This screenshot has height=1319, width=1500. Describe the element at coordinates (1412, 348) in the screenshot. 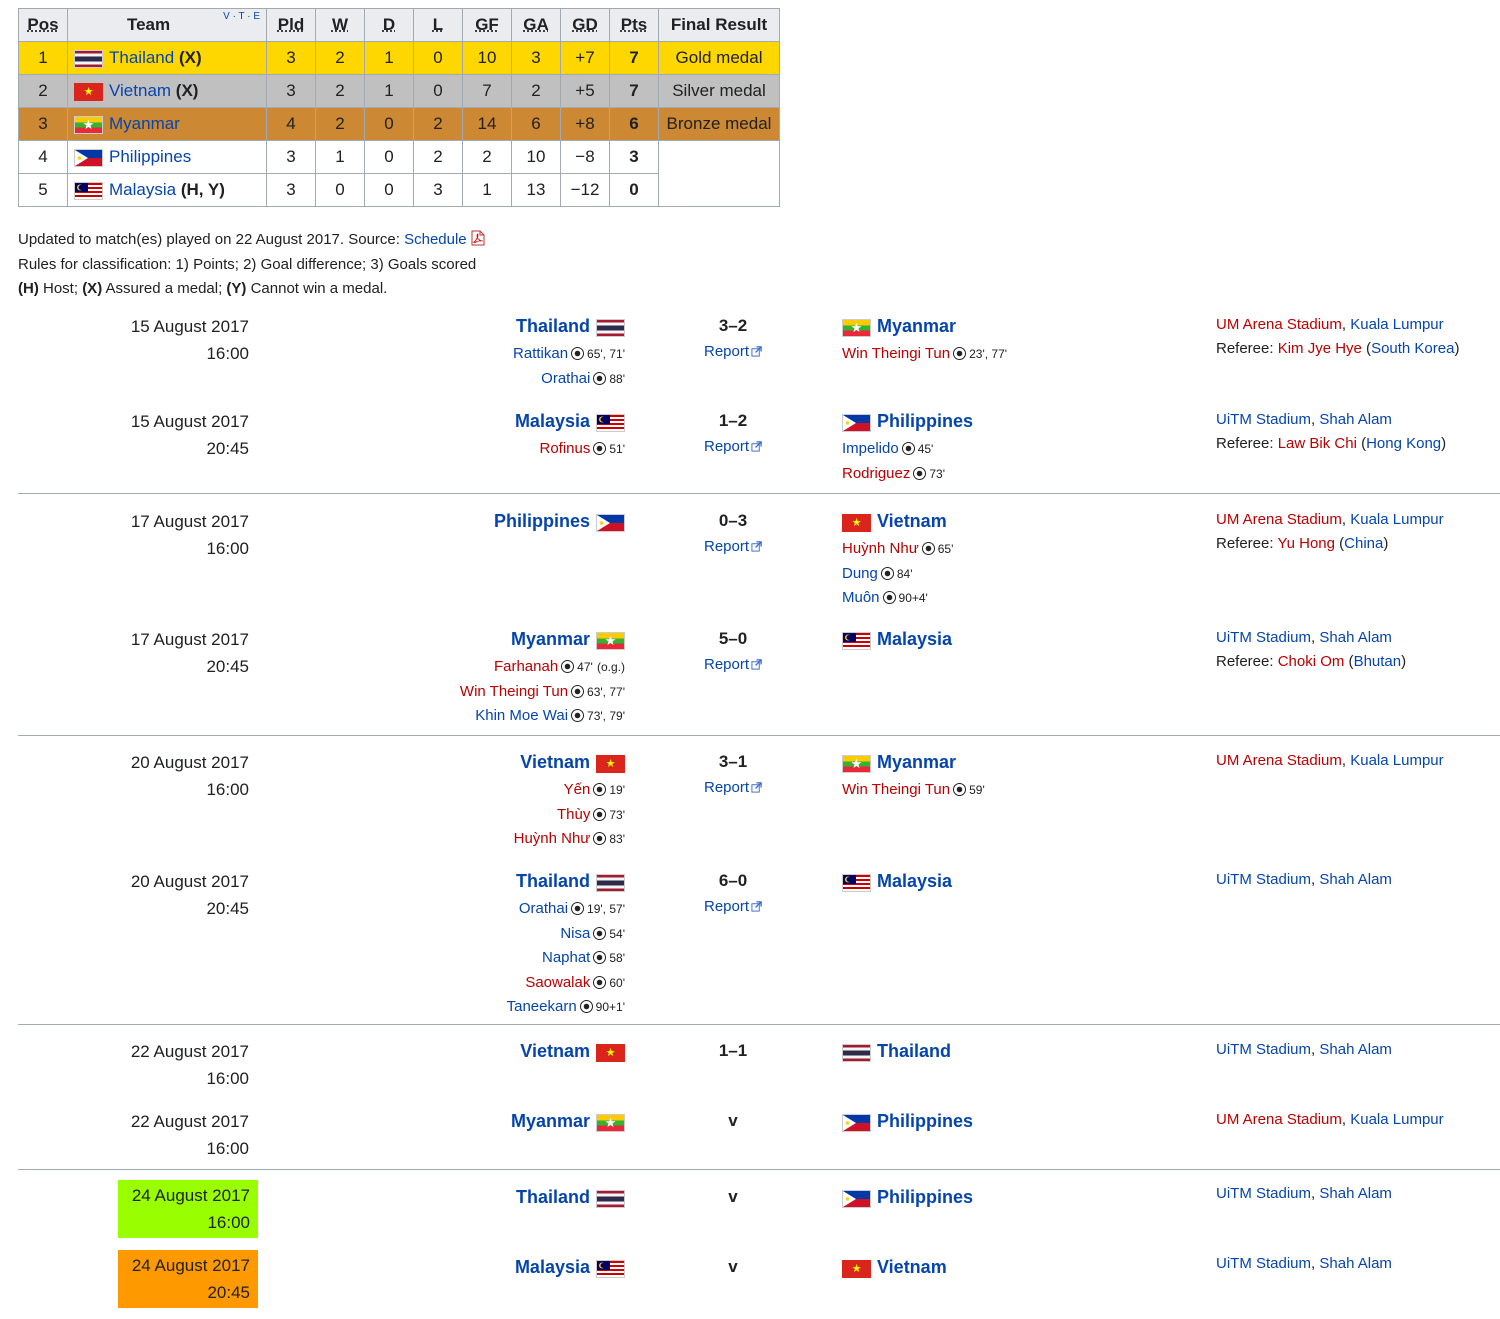

I see `referee-country-link: South Korea` at that location.